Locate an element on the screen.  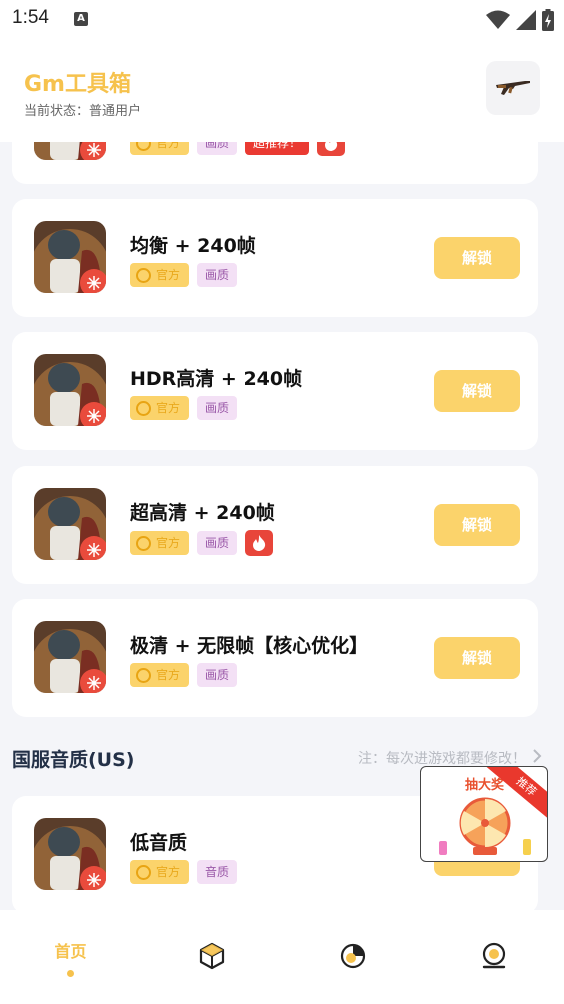
signal-icon is located at coordinates (526, 20).